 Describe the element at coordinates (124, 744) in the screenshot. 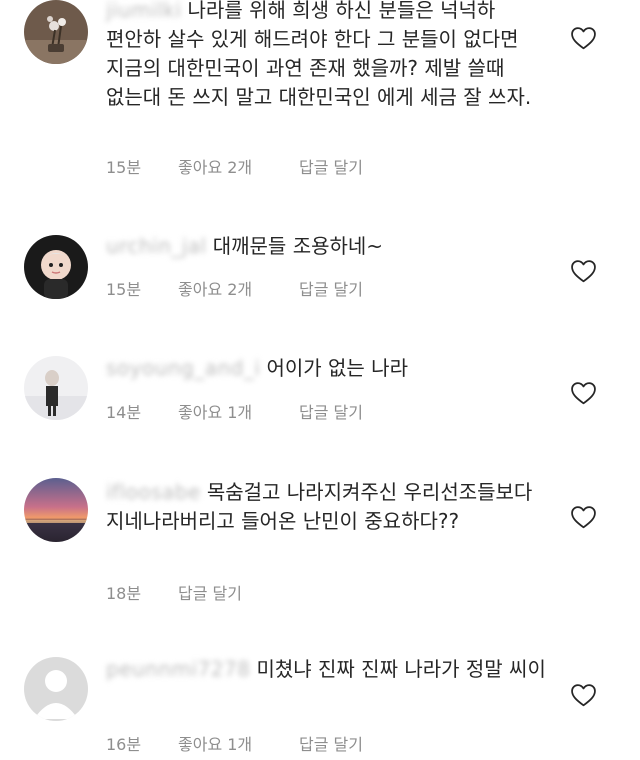

I see `timestamp: 16분` at that location.